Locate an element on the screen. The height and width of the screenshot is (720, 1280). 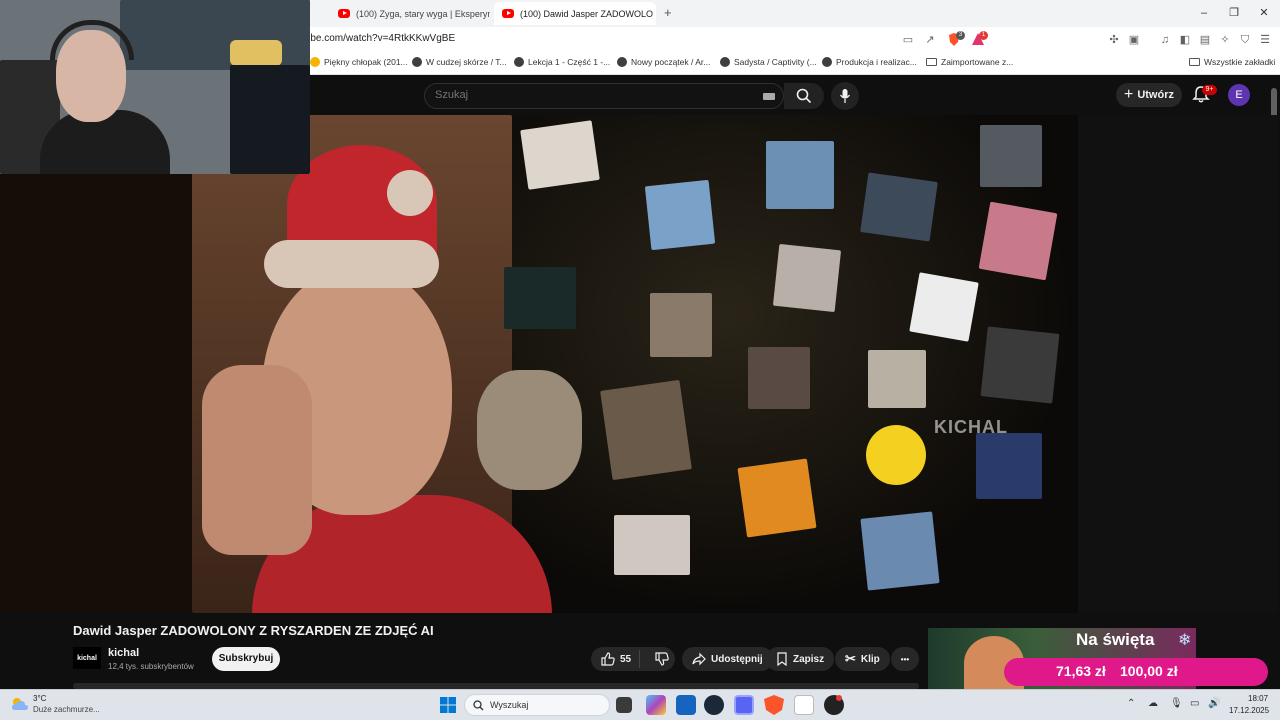
extensions-icon: ✣ is located at coordinates (1114, 40).